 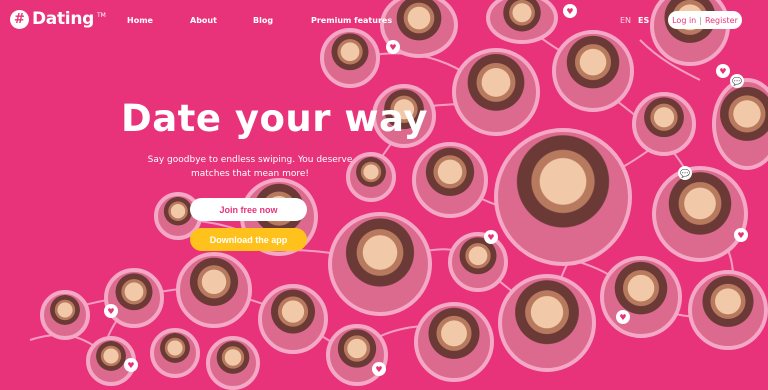 I want to click on register-link: Register, so click(x=721, y=20).